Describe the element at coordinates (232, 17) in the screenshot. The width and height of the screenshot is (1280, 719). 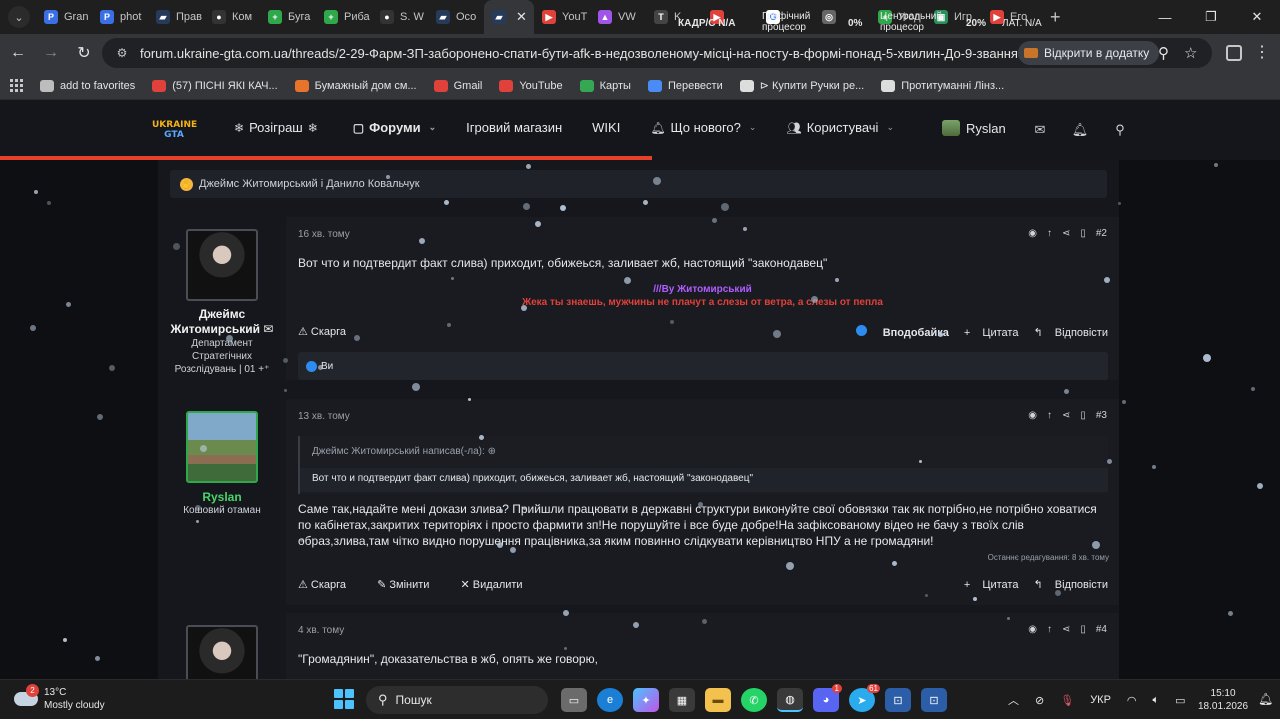
I see `browser-tab: ● Ком` at that location.